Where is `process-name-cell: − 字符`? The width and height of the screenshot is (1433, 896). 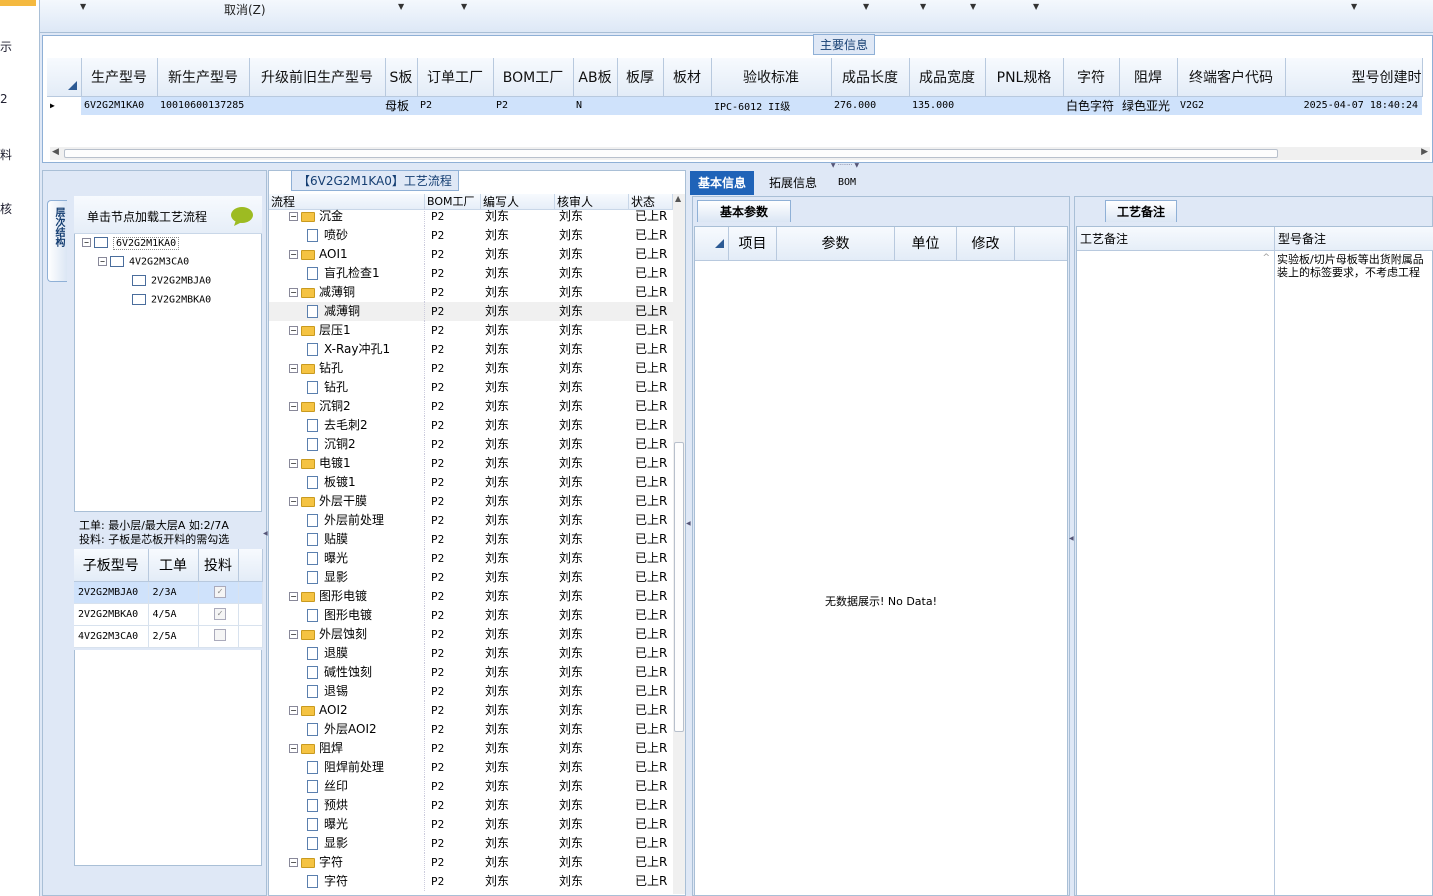 process-name-cell: − 字符 is located at coordinates (347, 862).